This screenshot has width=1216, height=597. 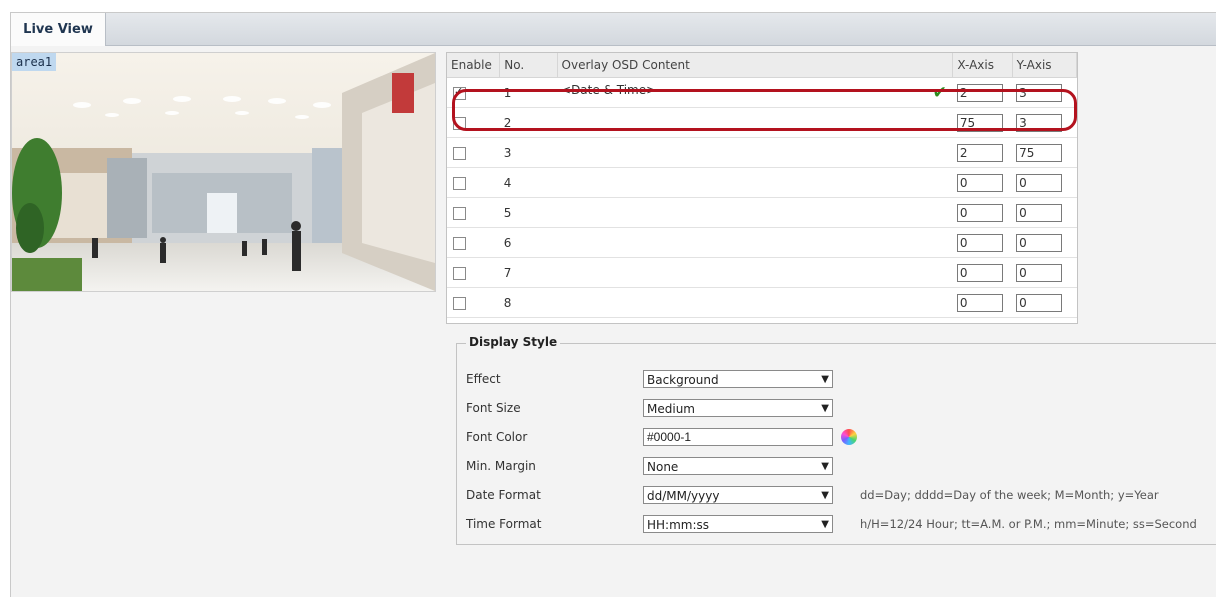 I want to click on time-format-label: Time Format, so click(x=504, y=524).